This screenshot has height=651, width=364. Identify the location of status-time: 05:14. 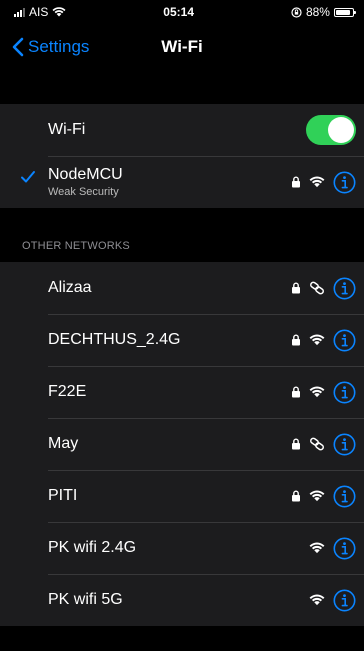
(178, 12).